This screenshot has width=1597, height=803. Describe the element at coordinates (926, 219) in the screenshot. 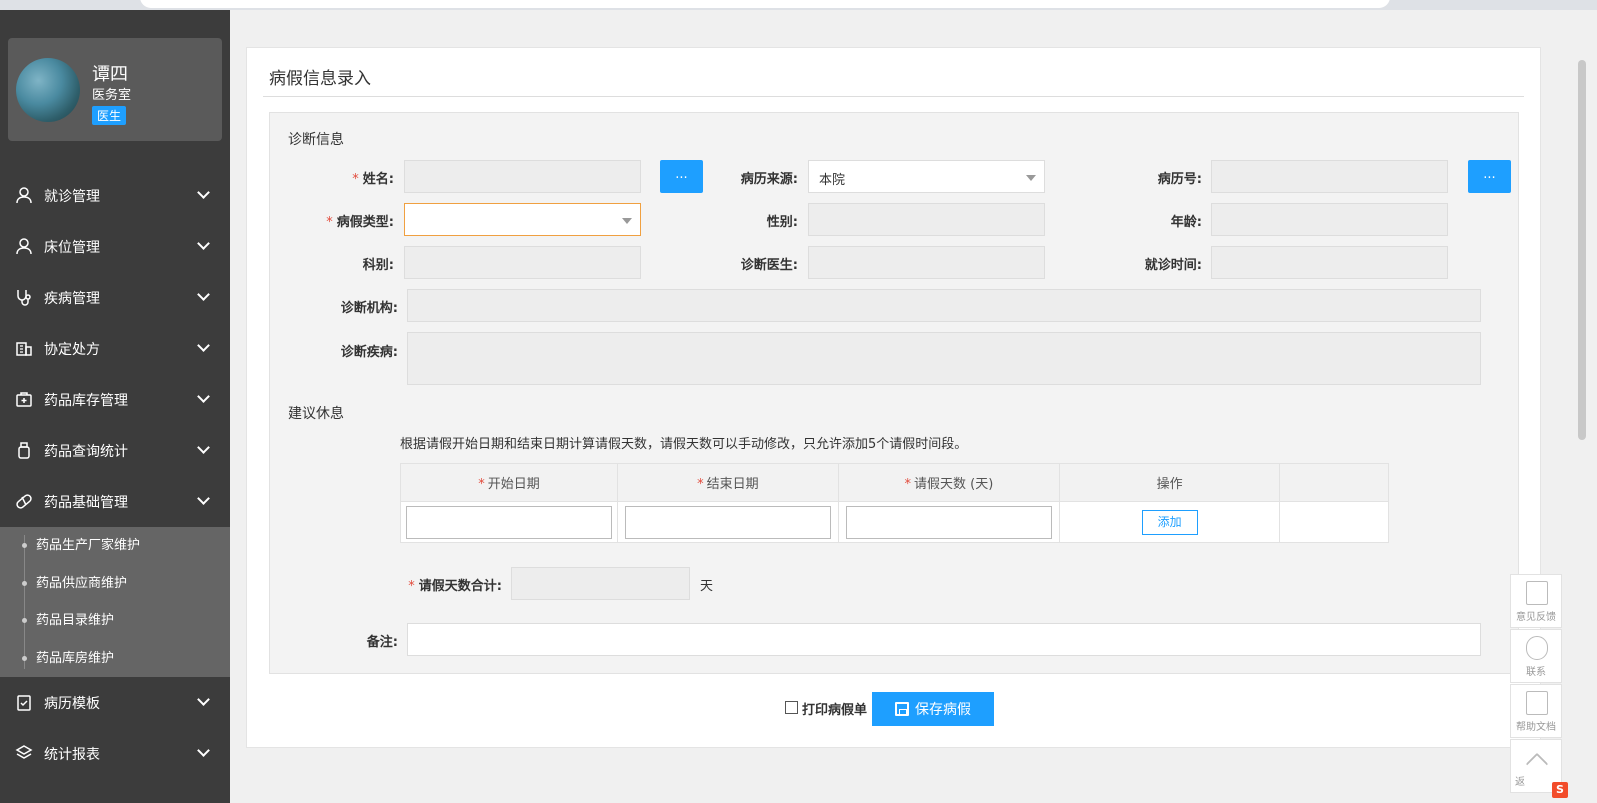

I see `gender-field` at that location.